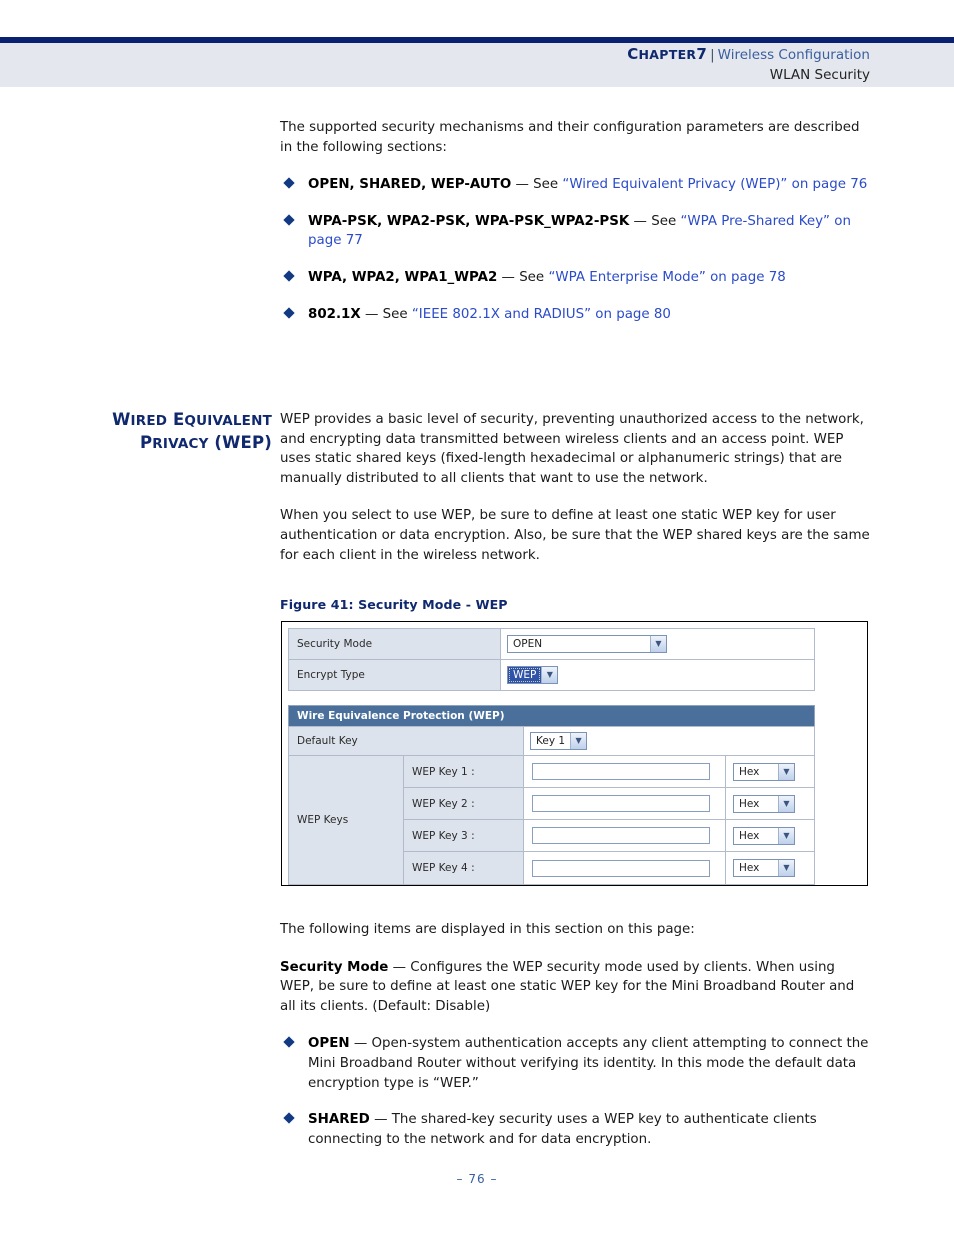  Describe the element at coordinates (178, 419) in the screenshot. I see `side-heading-cap: E` at that location.